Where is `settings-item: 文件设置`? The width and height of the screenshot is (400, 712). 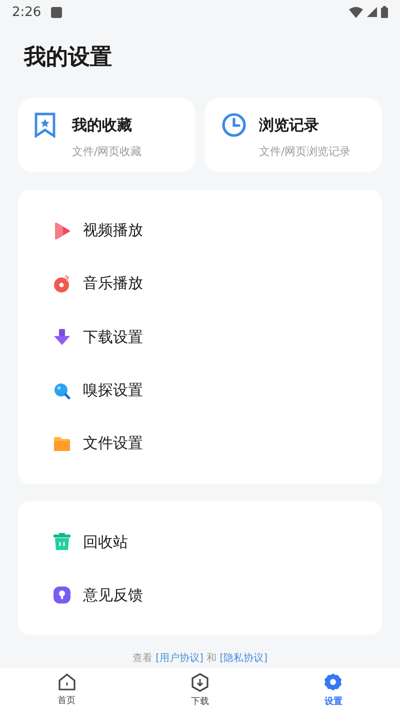
settings-item: 文件设置 is located at coordinates (200, 443).